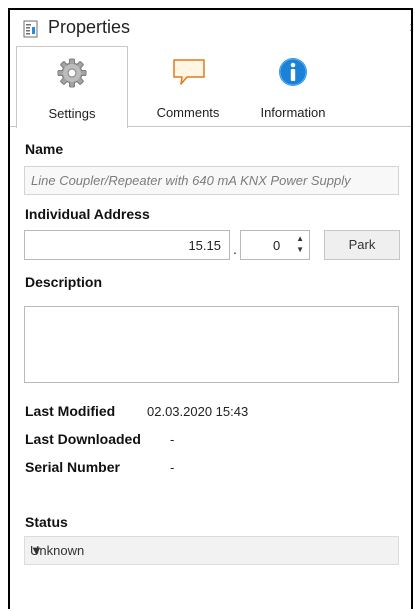 This screenshot has width=415, height=611. Describe the element at coordinates (46, 522) in the screenshot. I see `status-label: Status` at that location.